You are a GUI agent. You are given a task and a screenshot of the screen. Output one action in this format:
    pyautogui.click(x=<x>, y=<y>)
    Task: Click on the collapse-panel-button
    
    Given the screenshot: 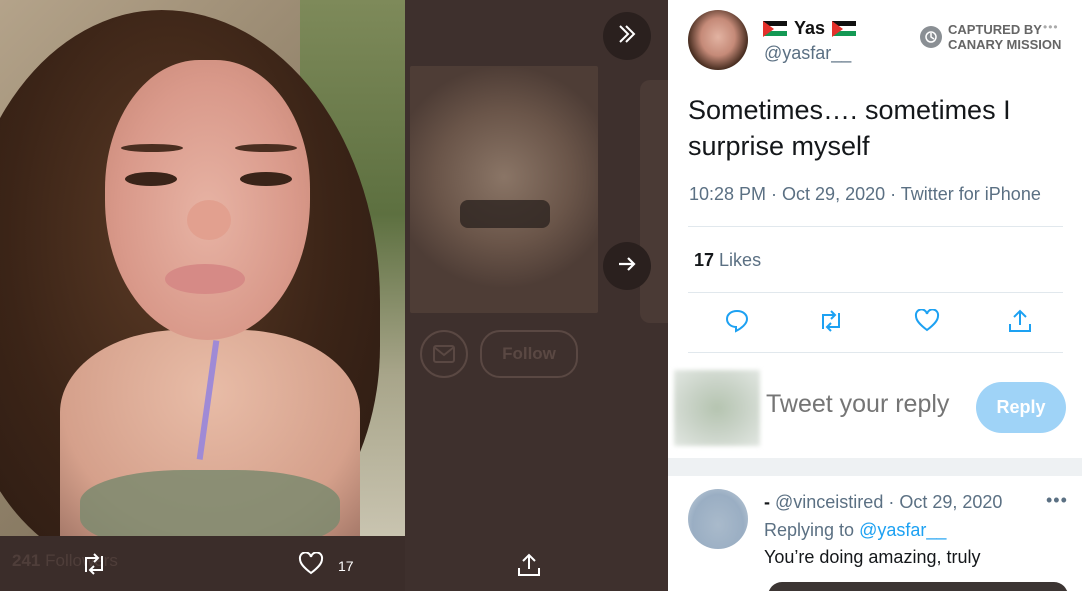 What is the action you would take?
    pyautogui.click(x=627, y=36)
    